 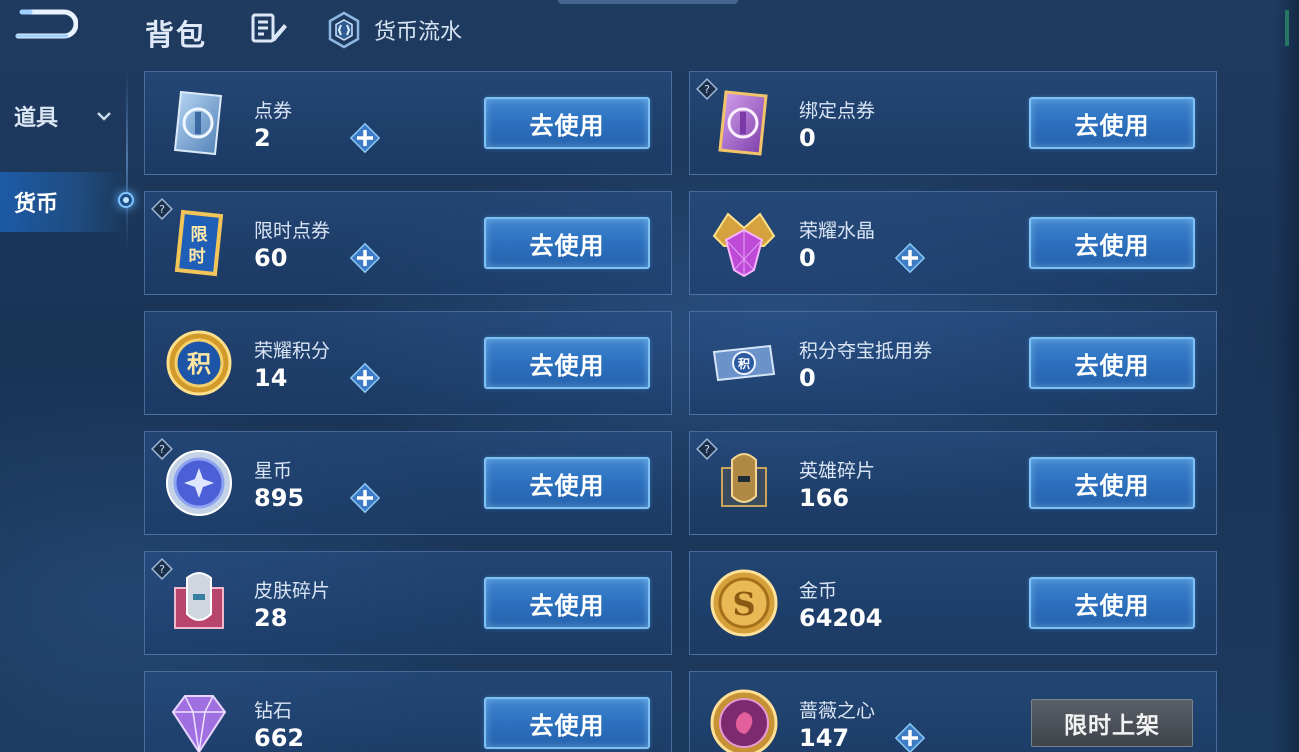 I want to click on currency-card-skin-shard: ? 皮肤碎片 28 去使用, so click(x=408, y=603).